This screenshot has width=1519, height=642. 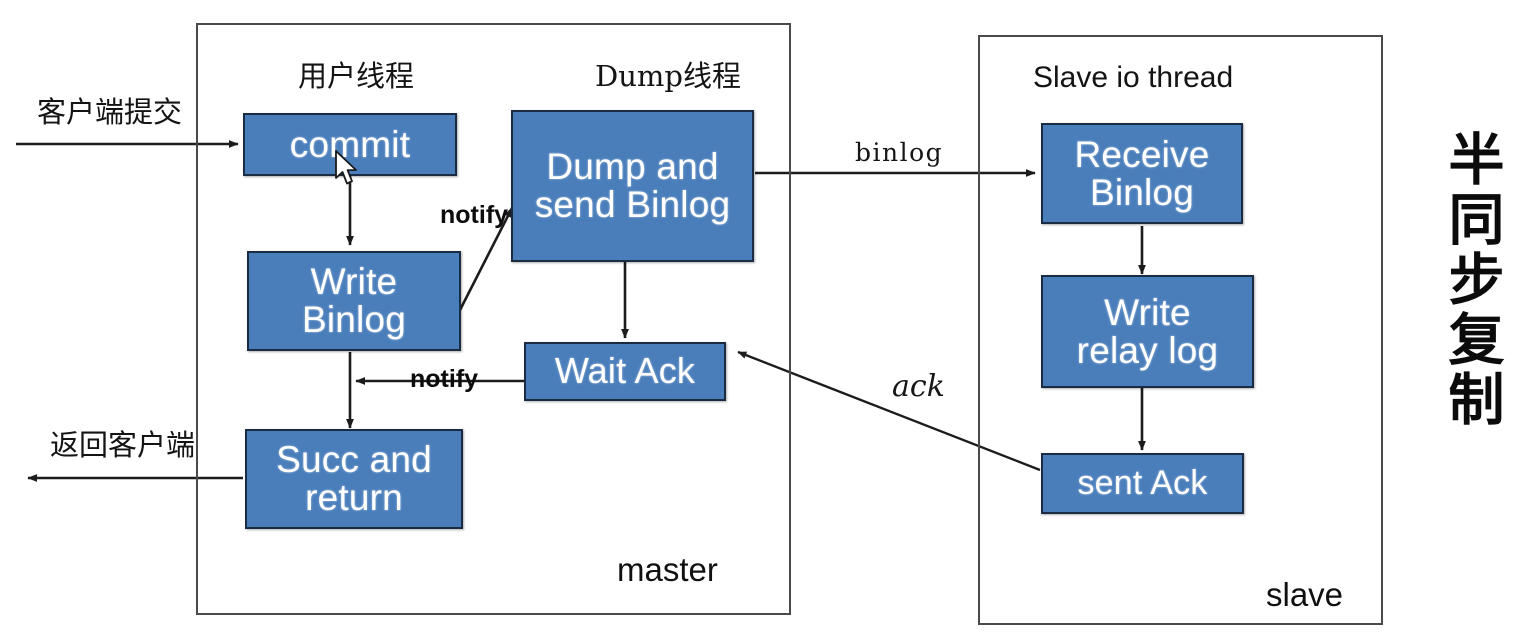 What do you see at coordinates (1142, 192) in the screenshot?
I see `box-receive-binlog-label-line2: Binlog` at bounding box center [1142, 192].